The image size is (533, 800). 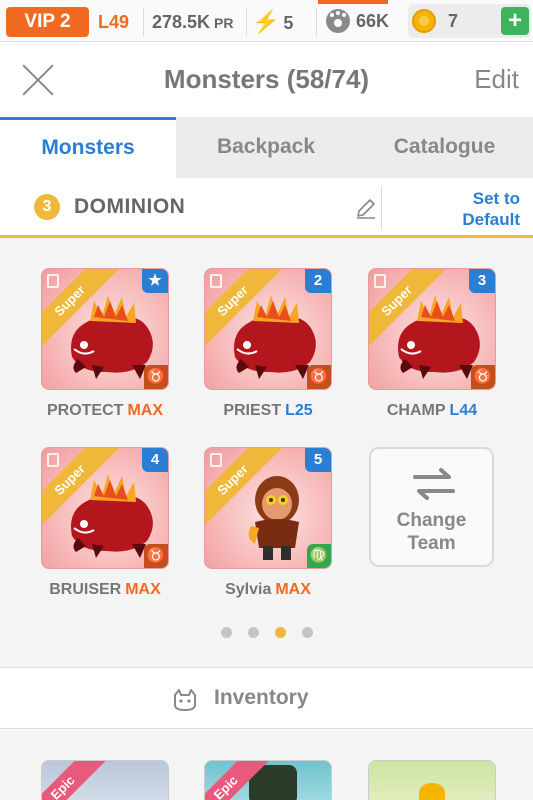 What do you see at coordinates (491, 219) in the screenshot?
I see `set-to-default-line2: Default` at bounding box center [491, 219].